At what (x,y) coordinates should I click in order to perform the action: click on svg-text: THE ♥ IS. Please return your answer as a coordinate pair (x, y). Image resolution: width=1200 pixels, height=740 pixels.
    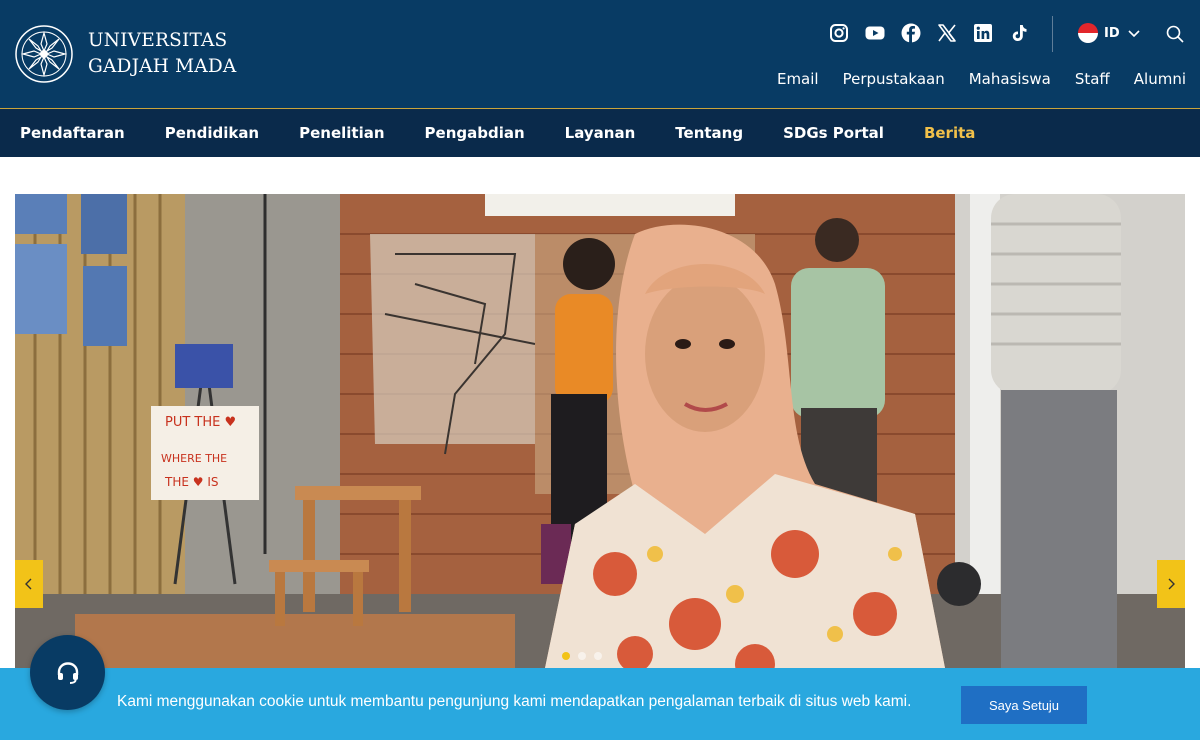
    Looking at the image, I should click on (191, 482).